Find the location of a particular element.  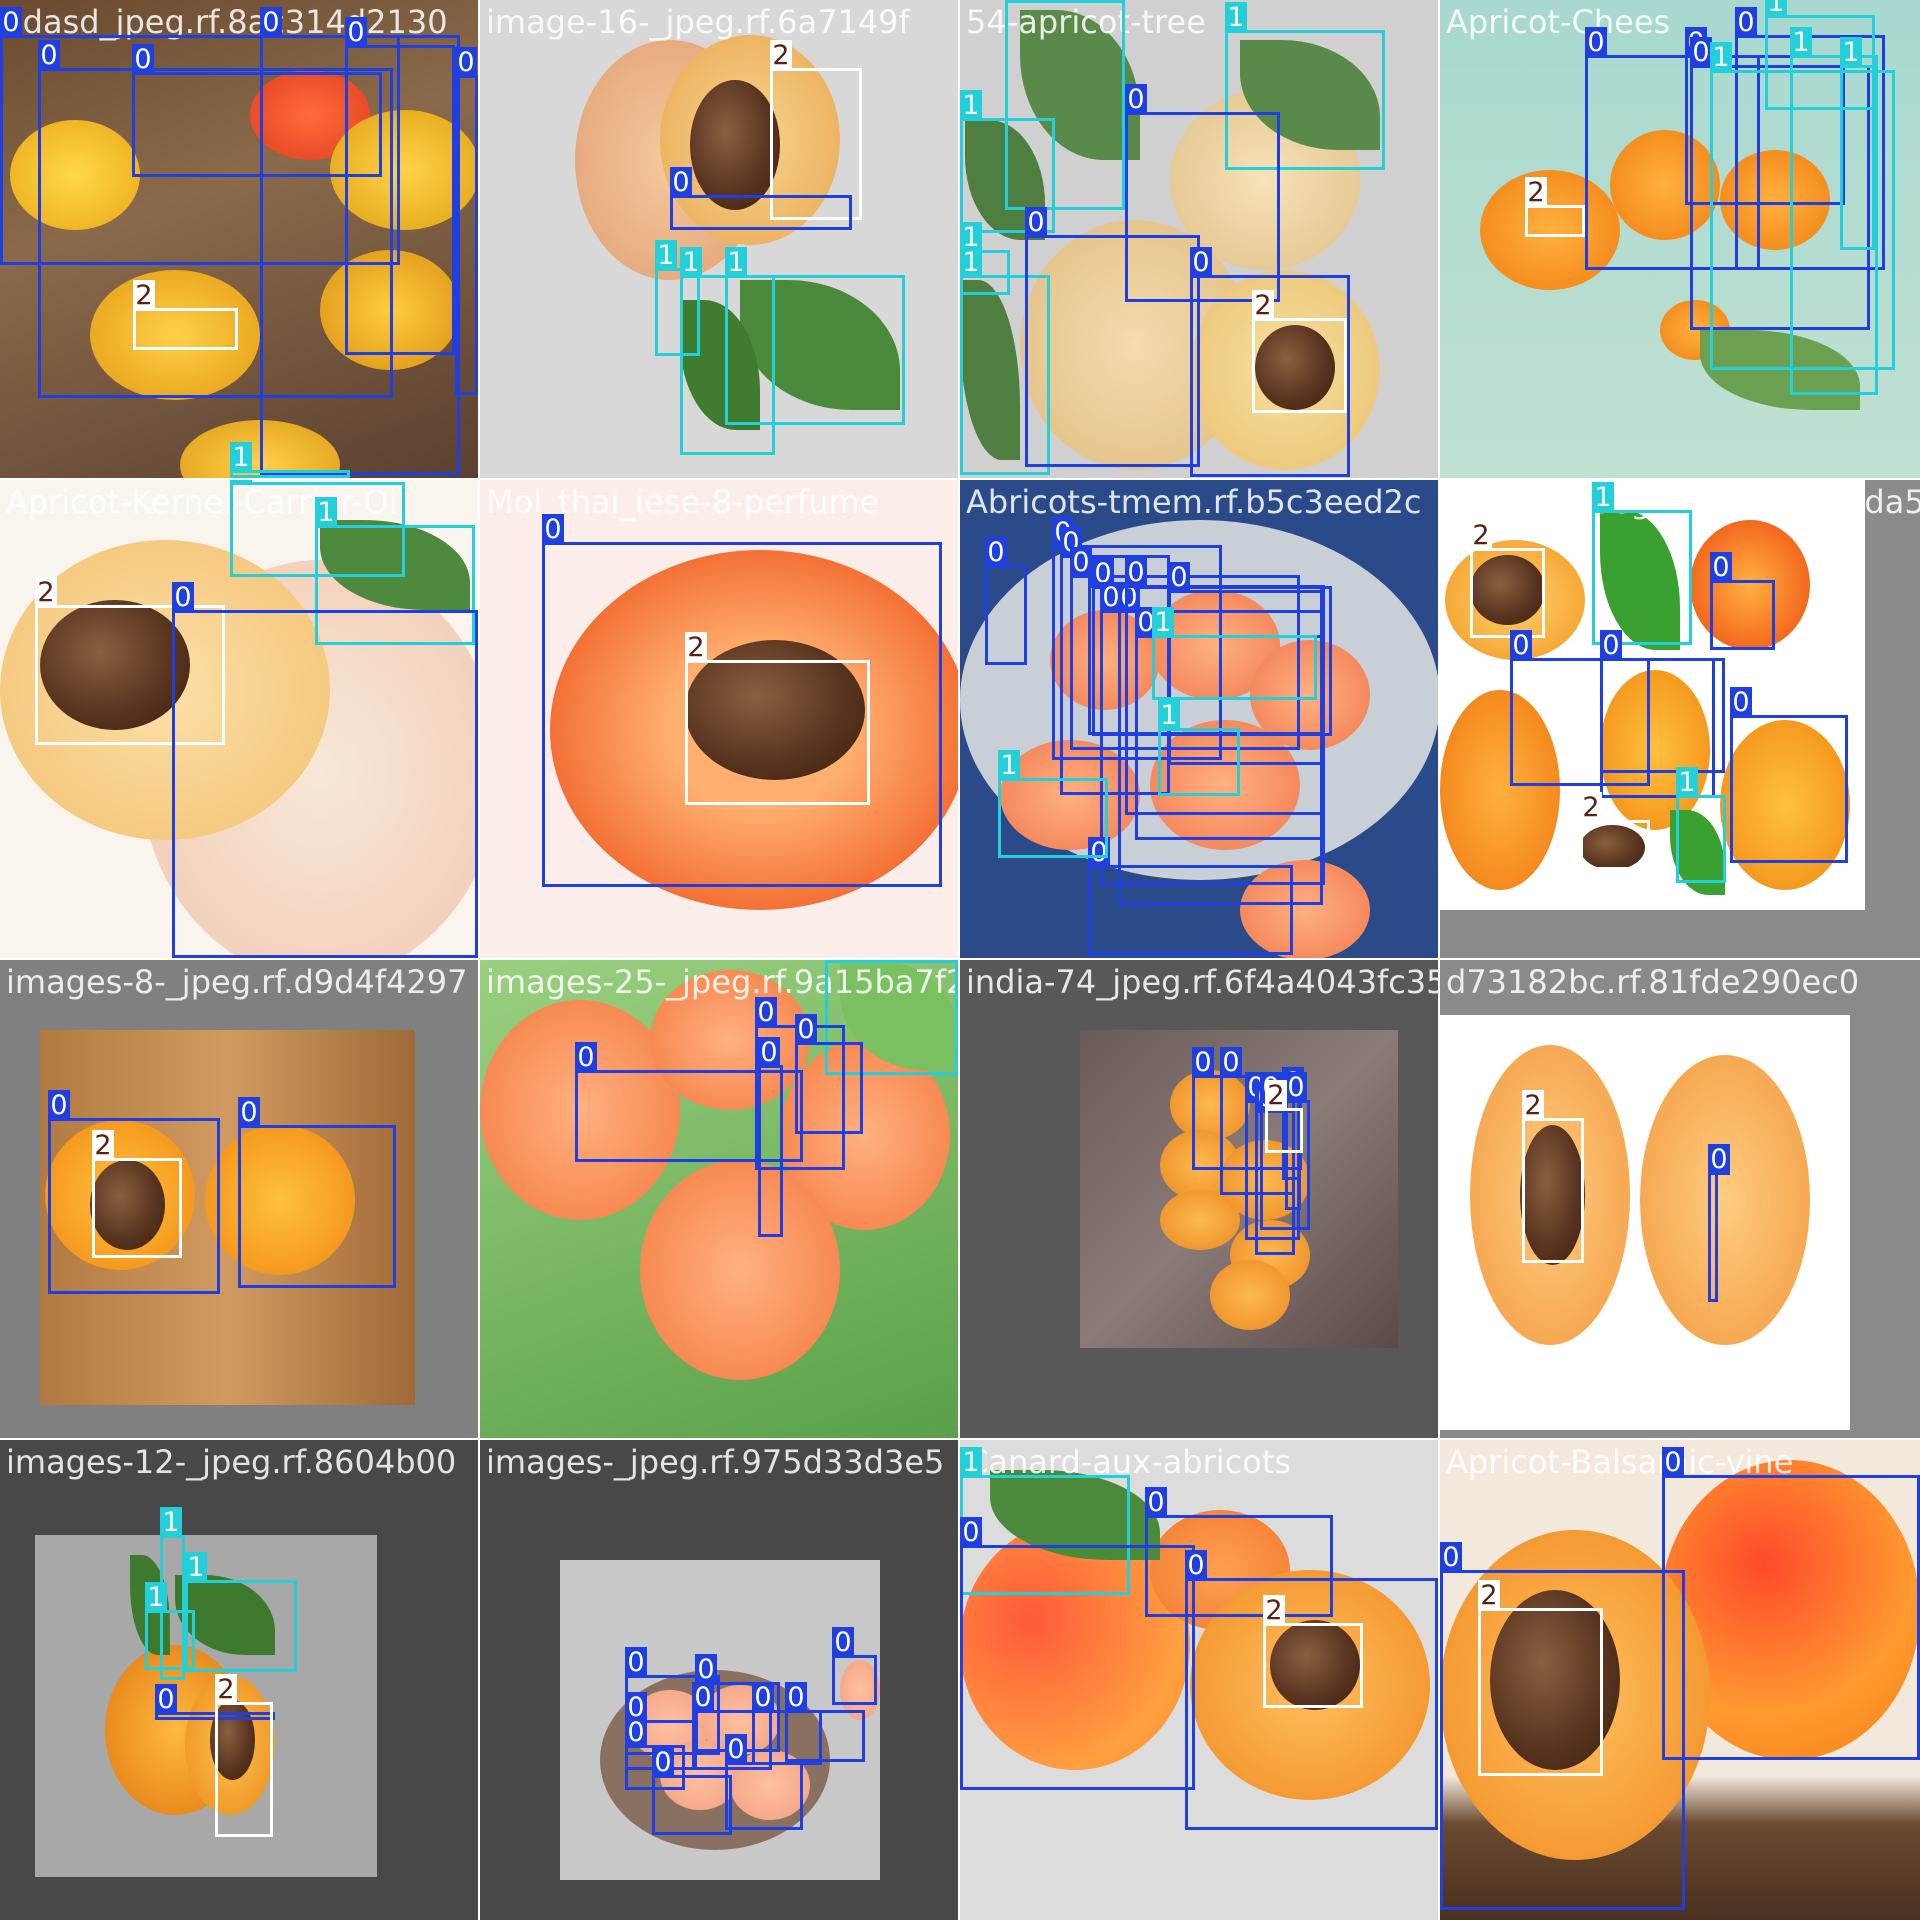

tile-filename: Apricot-Chees is located at coordinates (1558, 22).